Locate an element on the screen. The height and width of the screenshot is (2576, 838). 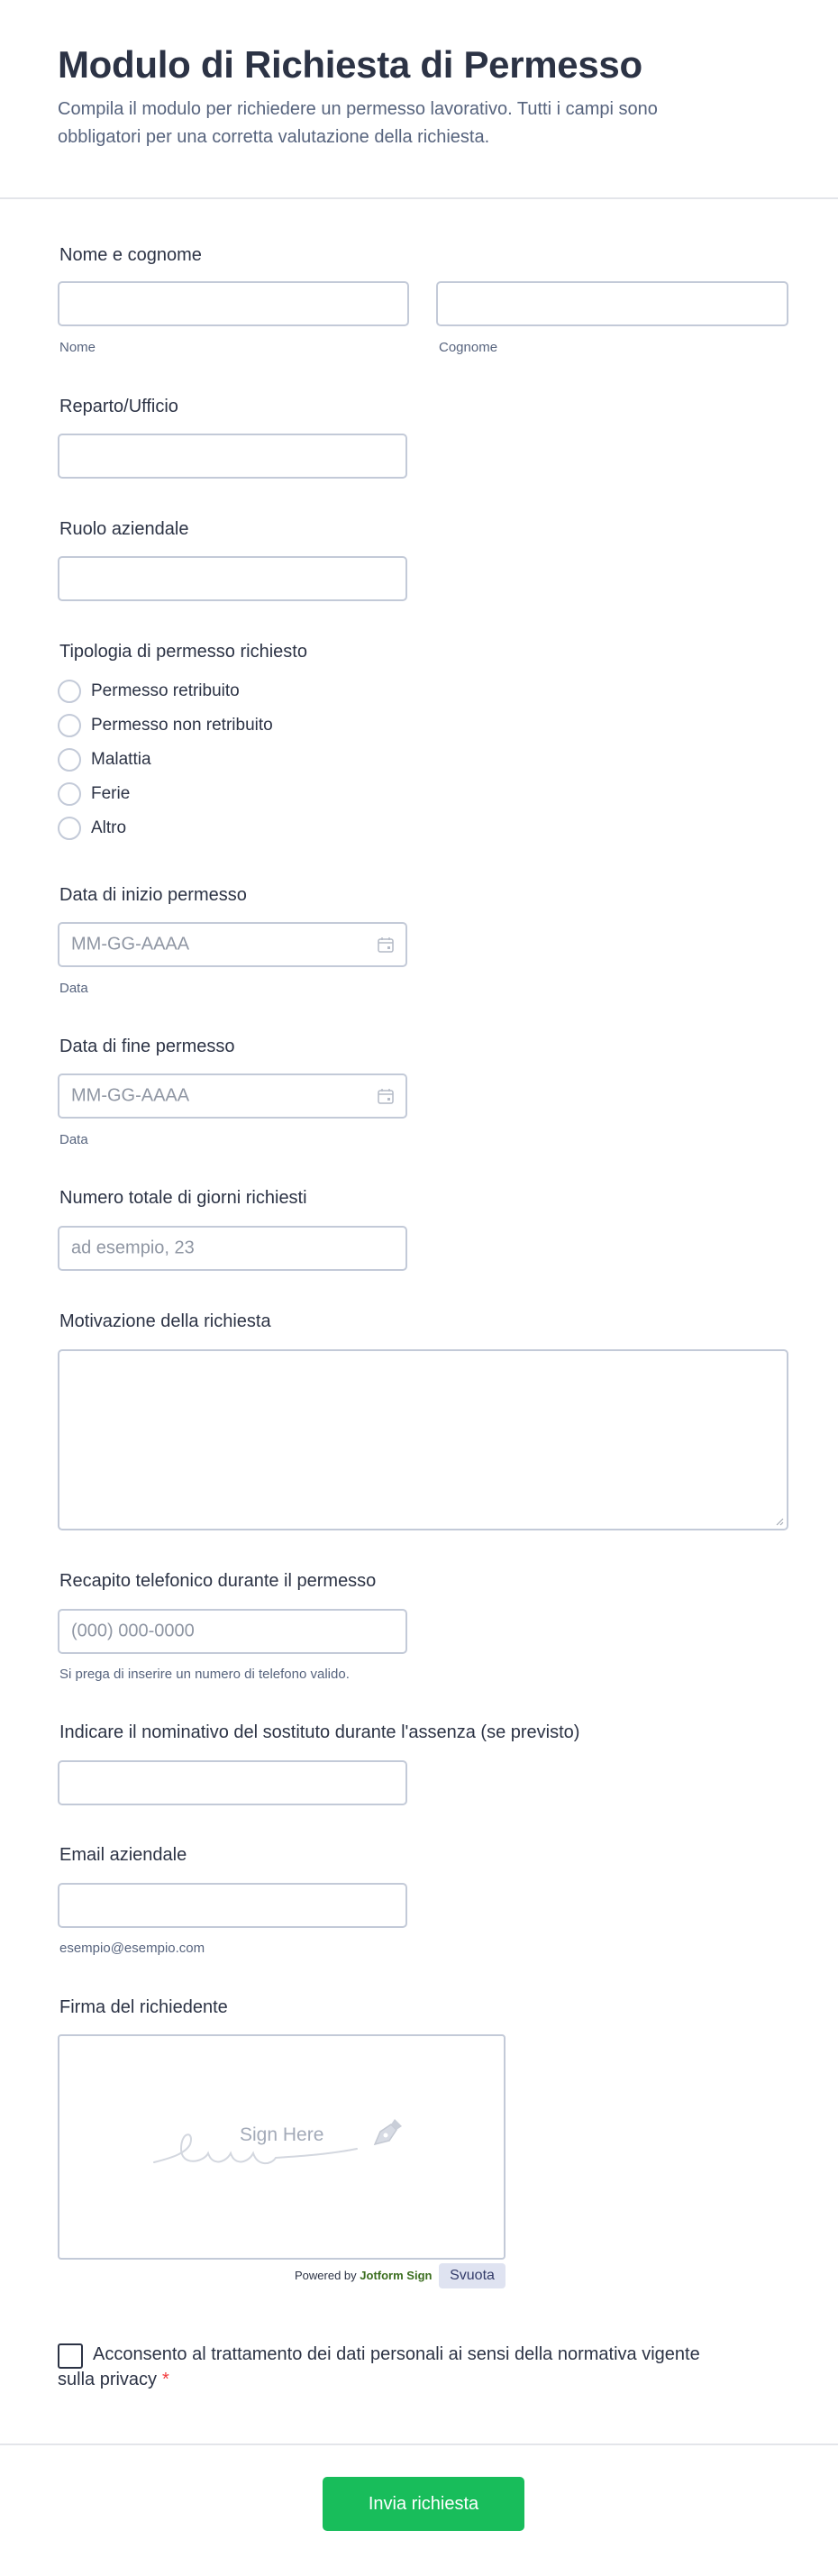
total-days-placeholder: ad esempio, 23 is located at coordinates (133, 1248).